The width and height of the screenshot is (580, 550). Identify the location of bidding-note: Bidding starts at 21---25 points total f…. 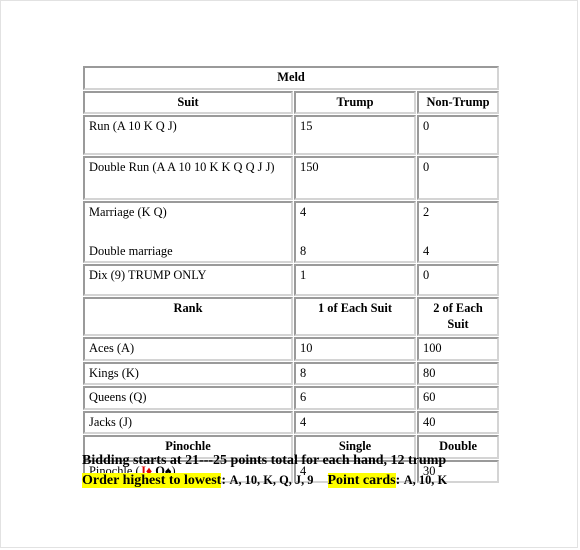
(264, 460).